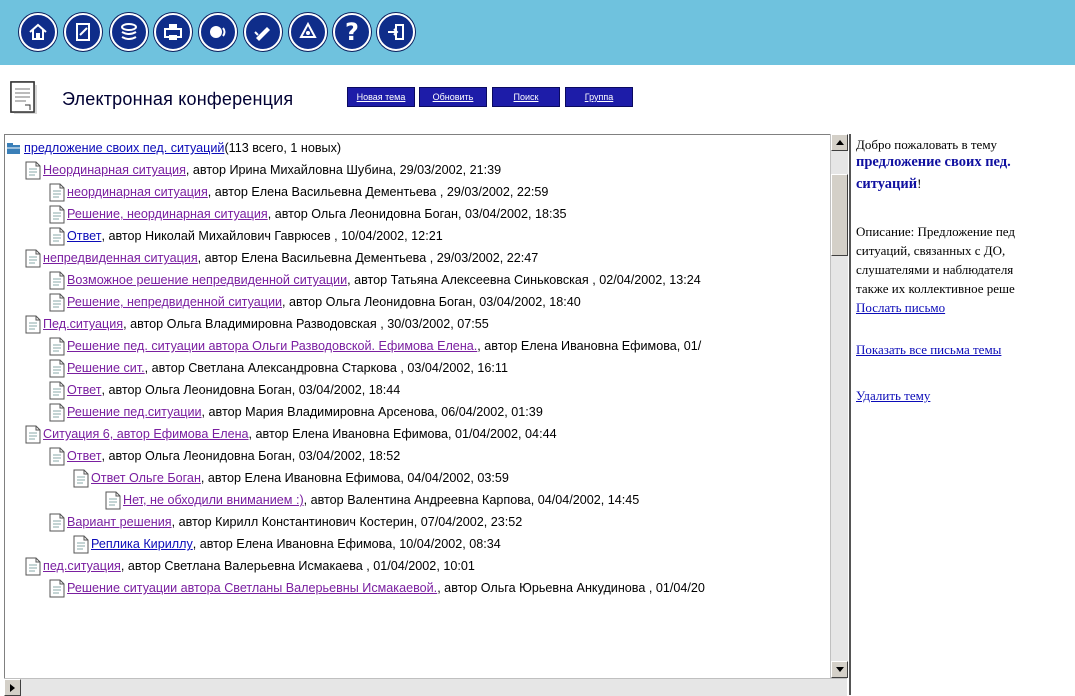 The image size is (1075, 696). Describe the element at coordinates (134, 412) in the screenshot. I see `message-link: Решение пед.ситуации` at that location.